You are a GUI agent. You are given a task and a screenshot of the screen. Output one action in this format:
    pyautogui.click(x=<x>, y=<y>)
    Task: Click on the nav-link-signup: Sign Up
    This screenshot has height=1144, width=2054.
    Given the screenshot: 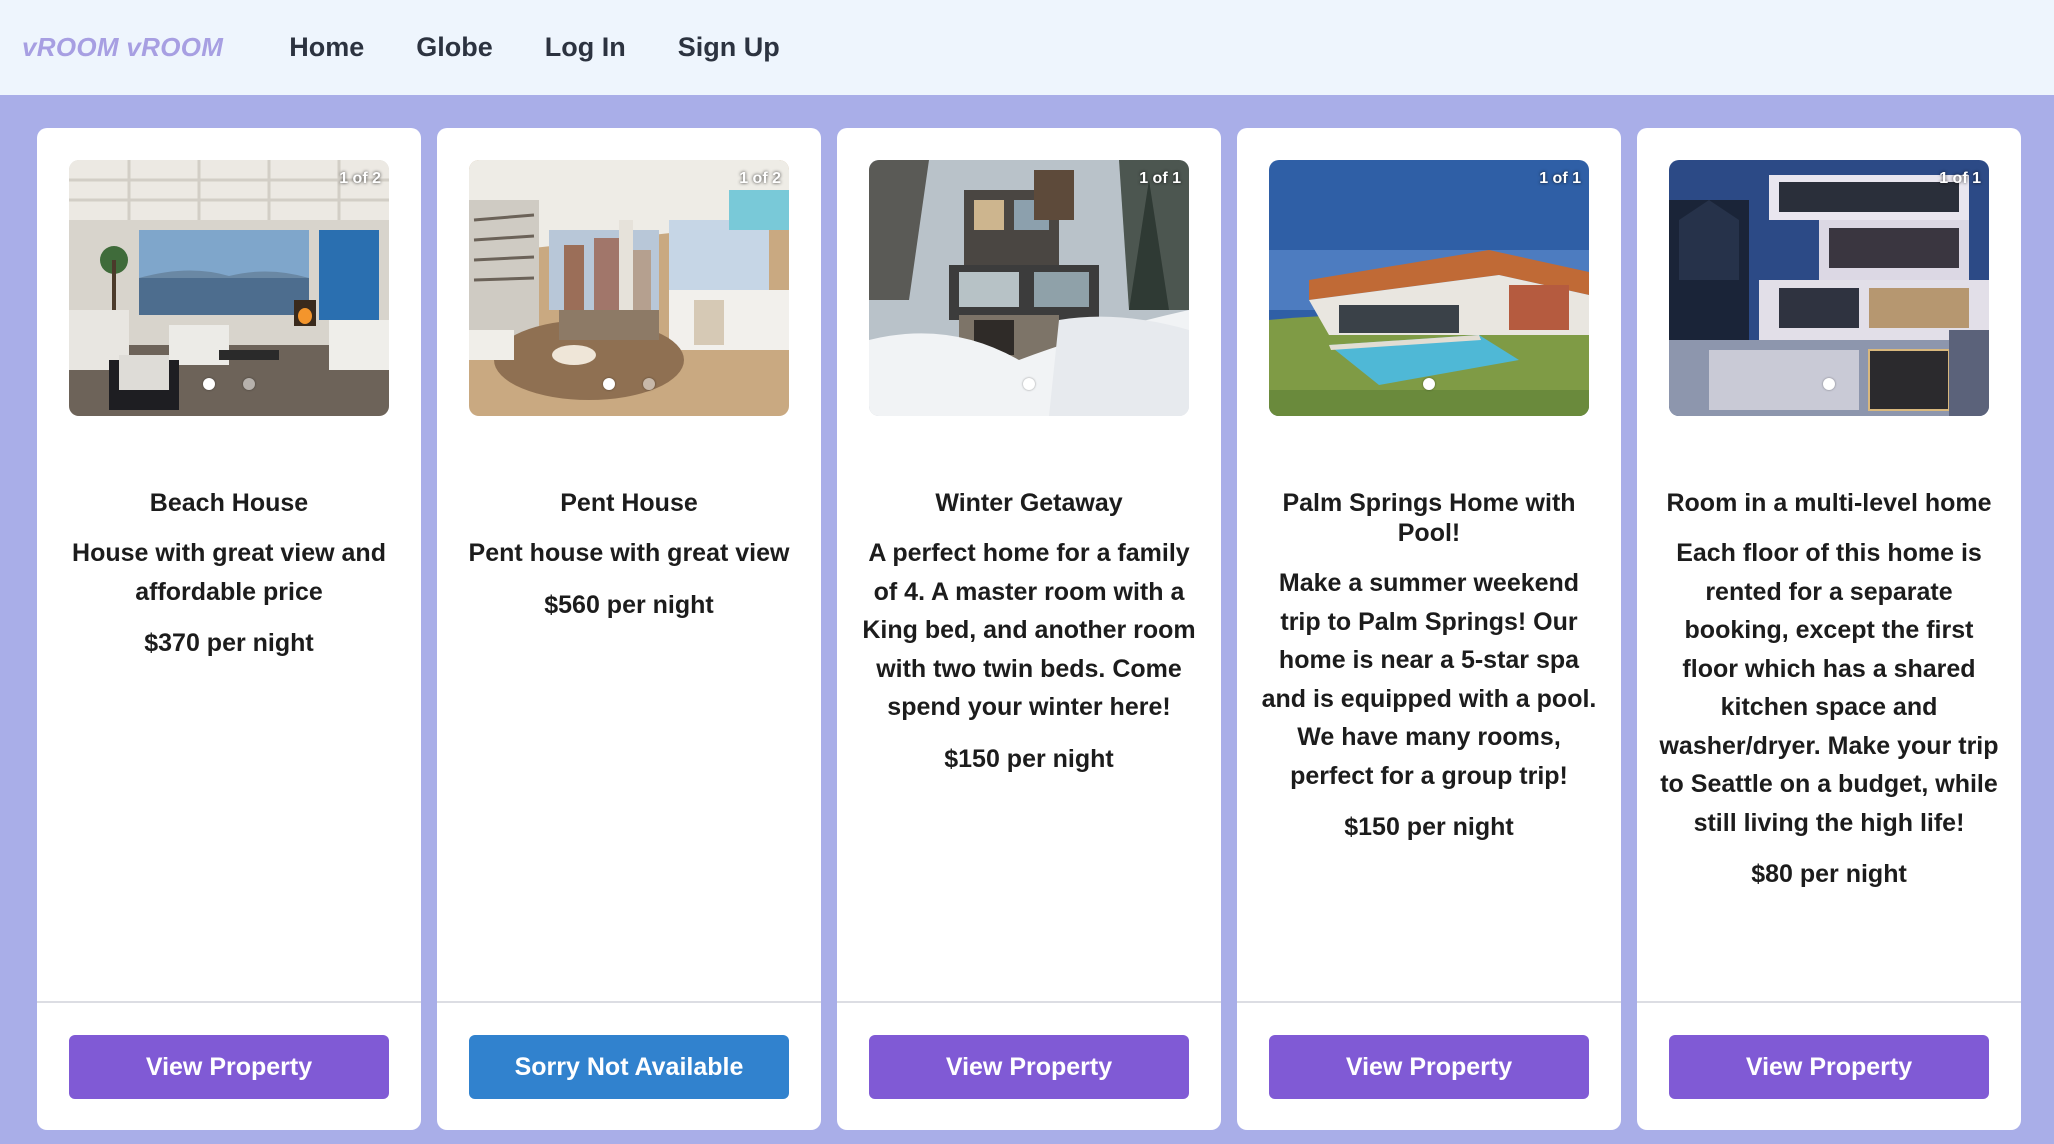 What is the action you would take?
    pyautogui.click(x=729, y=47)
    